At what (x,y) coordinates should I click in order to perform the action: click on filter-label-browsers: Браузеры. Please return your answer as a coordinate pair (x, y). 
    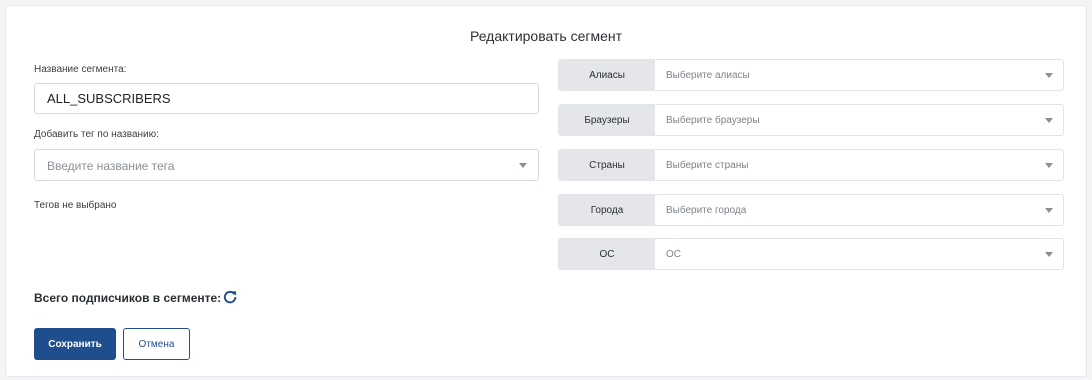
    Looking at the image, I should click on (607, 120).